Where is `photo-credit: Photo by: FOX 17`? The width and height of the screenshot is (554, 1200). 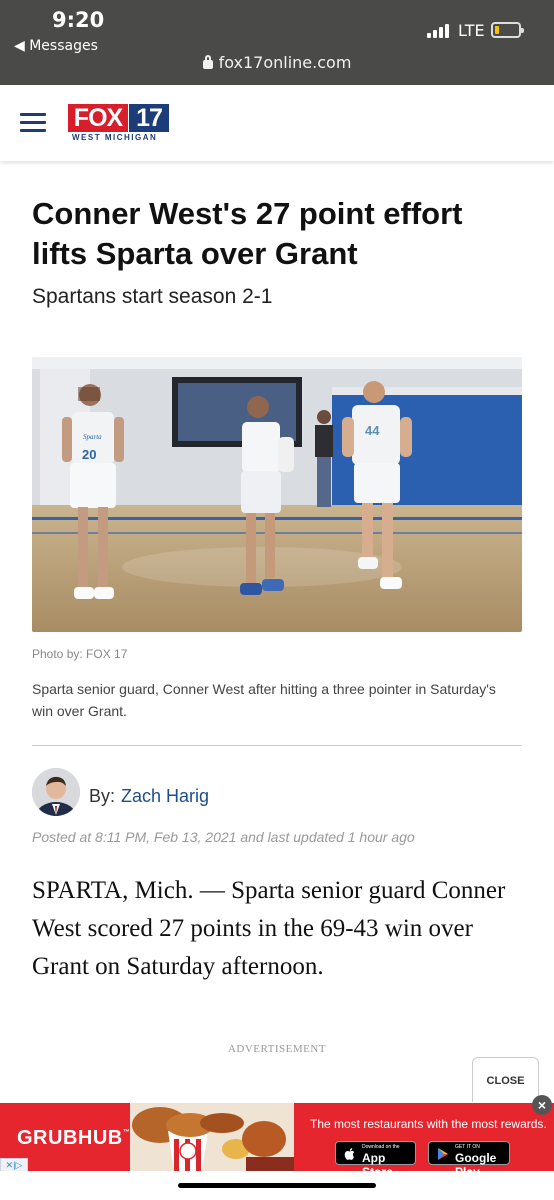
photo-credit: Photo by: FOX 17 is located at coordinates (80, 654).